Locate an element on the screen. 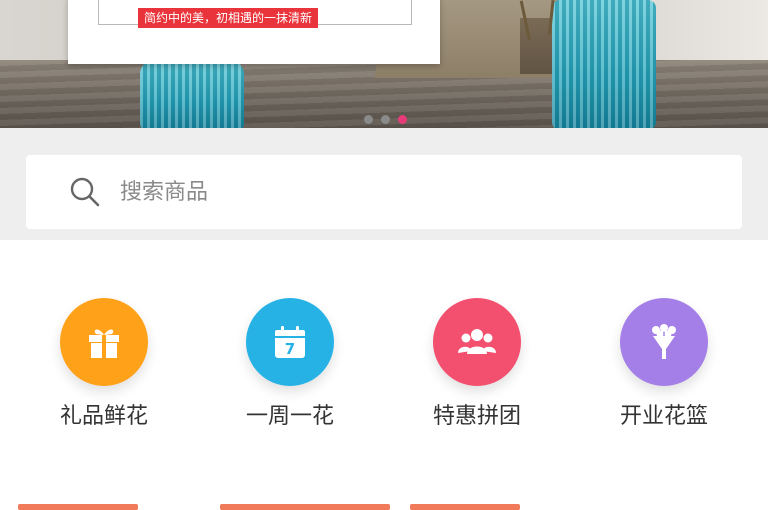 This screenshot has width=768, height=510. search-icon is located at coordinates (85, 192).